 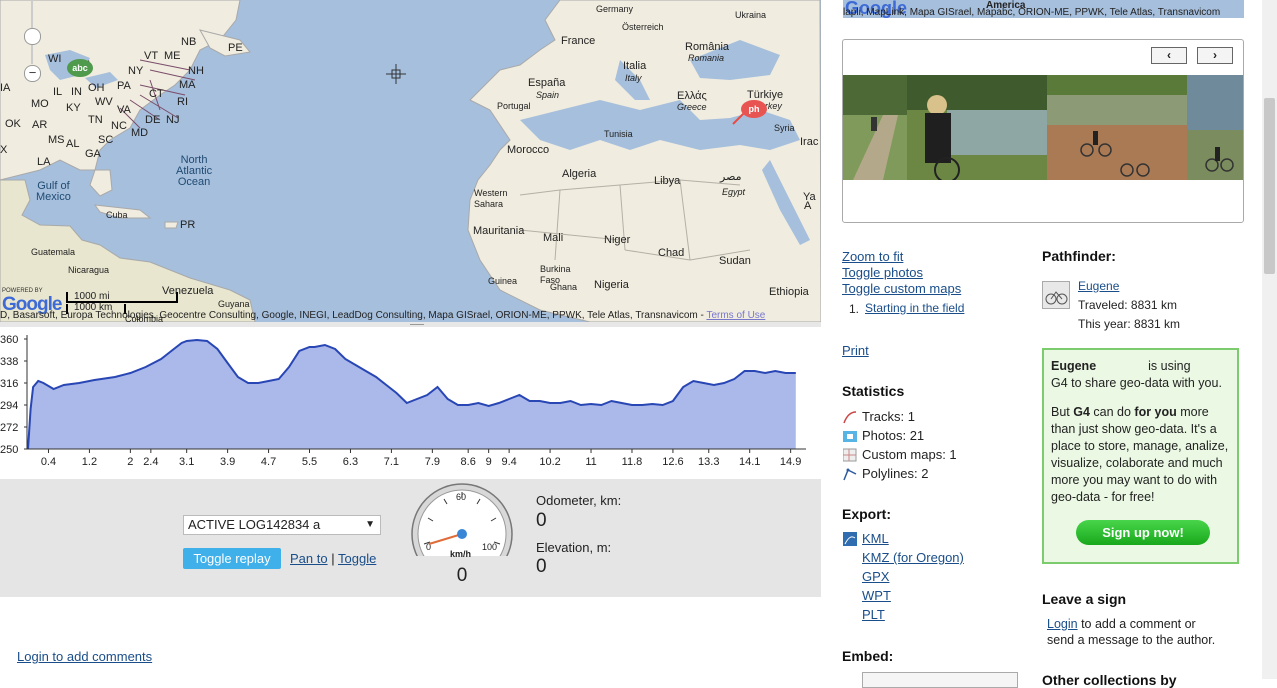 I want to click on sign-up-button: Sign up now!, so click(x=1143, y=532).